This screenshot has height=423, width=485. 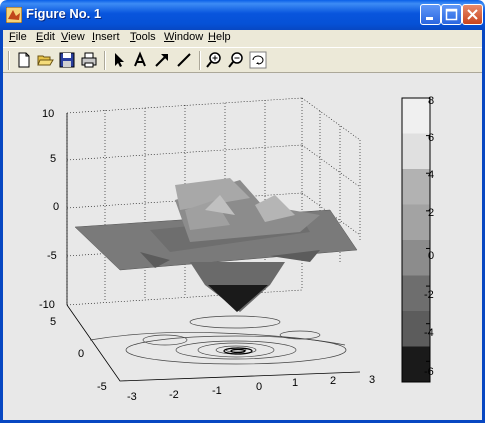 What do you see at coordinates (140, 60) in the screenshot?
I see `text-A-icon` at bounding box center [140, 60].